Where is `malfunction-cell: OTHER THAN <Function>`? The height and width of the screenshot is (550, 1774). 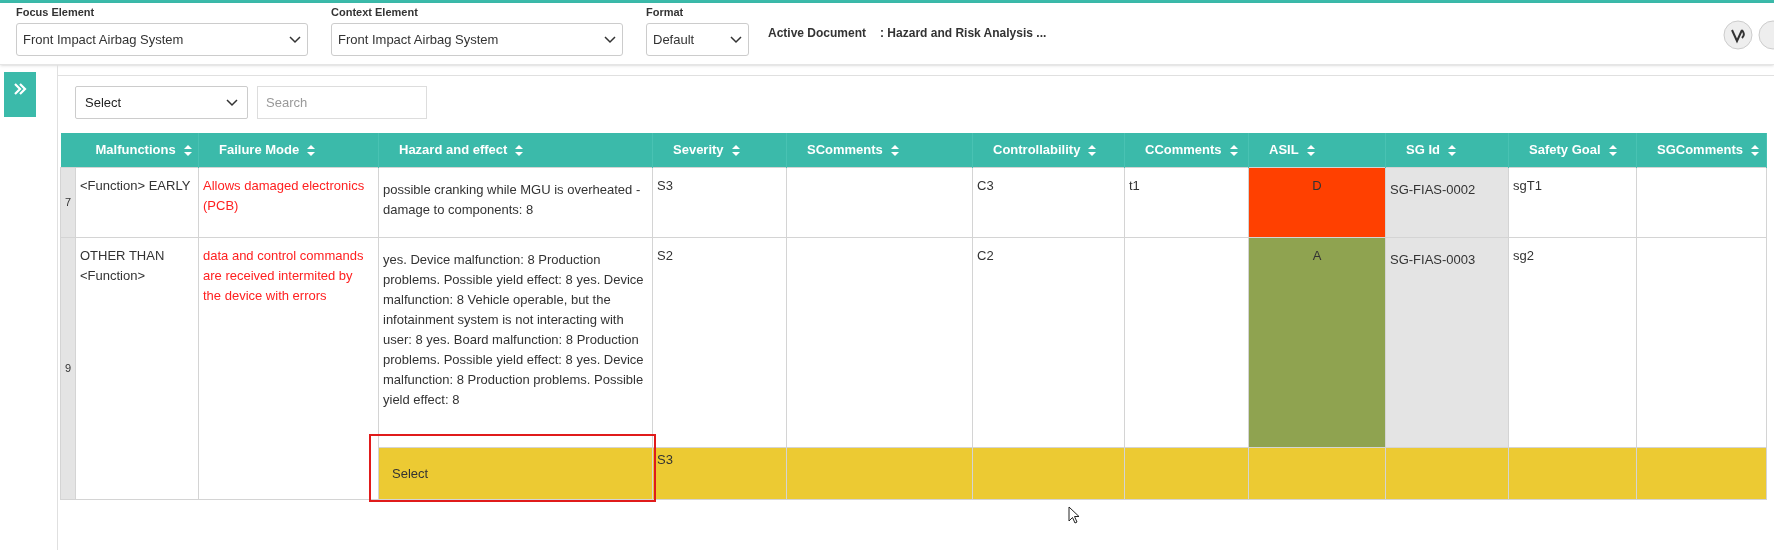 malfunction-cell: OTHER THAN <Function> is located at coordinates (137, 368).